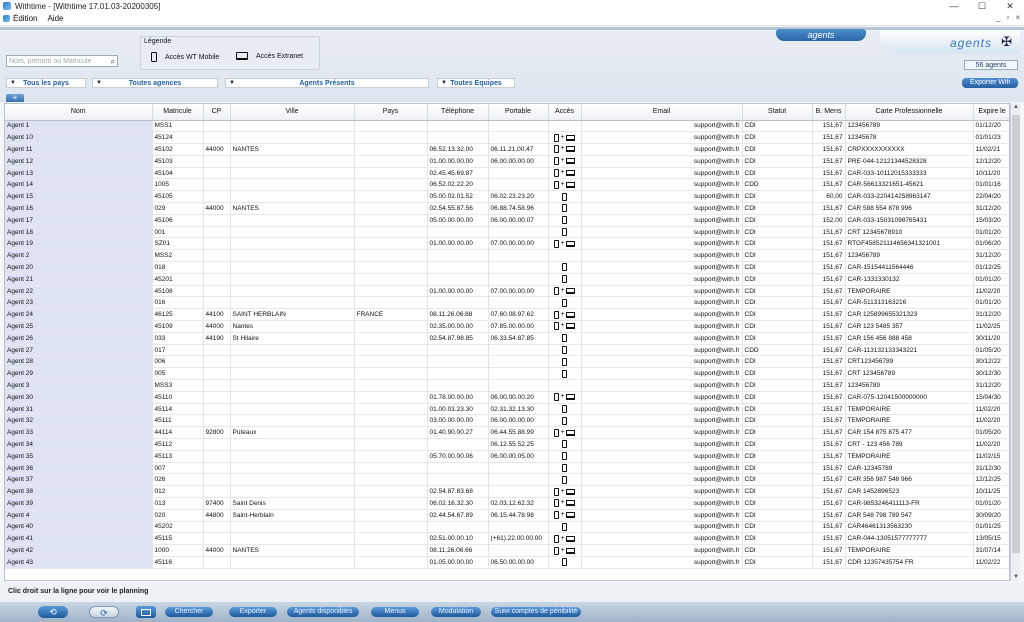 This screenshot has height=622, width=1024. What do you see at coordinates (1016, 107) in the screenshot?
I see `scroll-up-icon: ▲` at bounding box center [1016, 107].